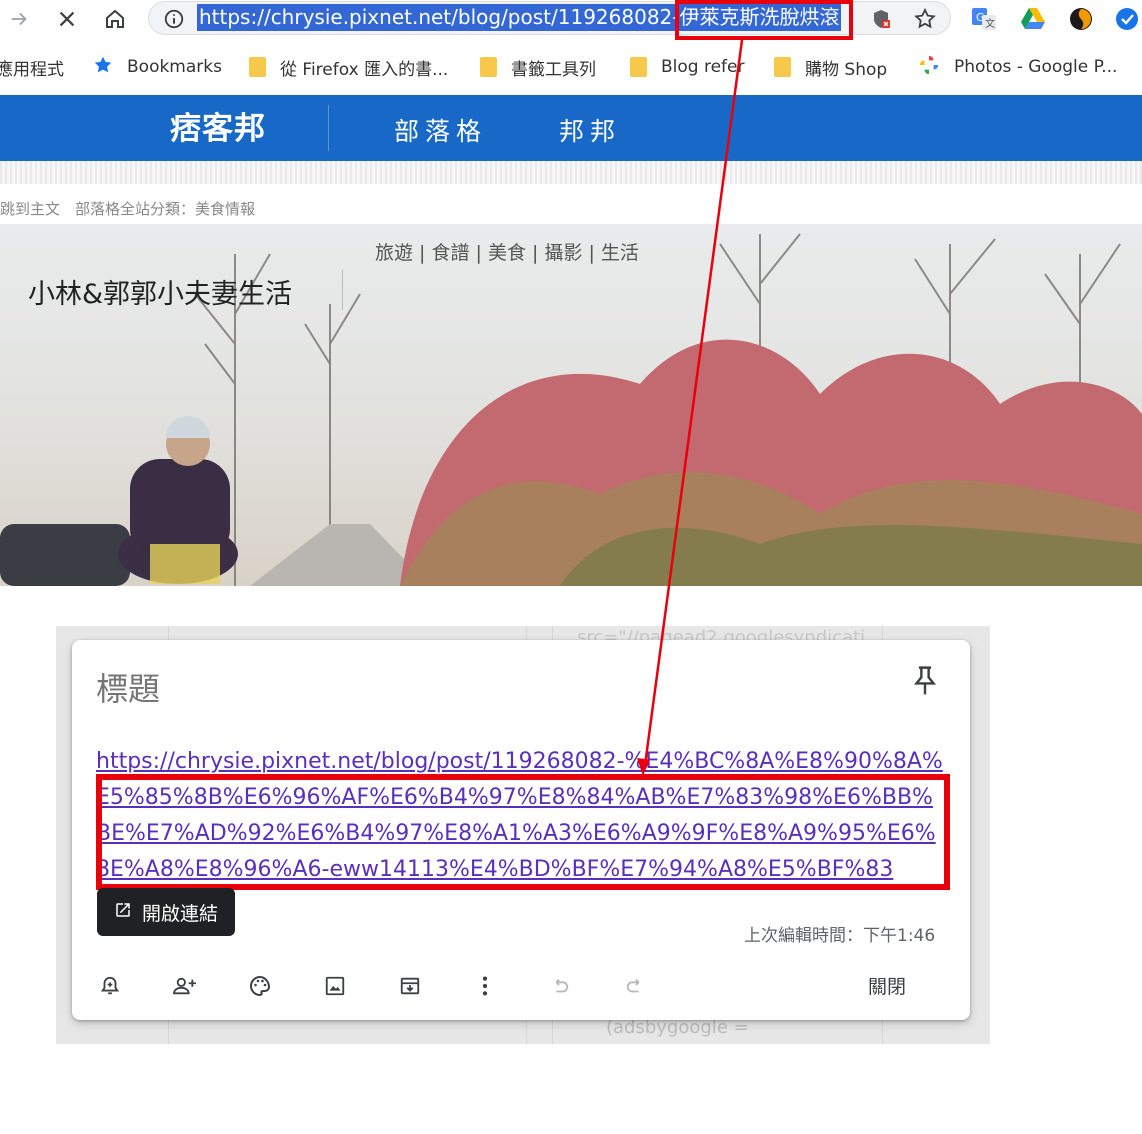 The image size is (1142, 1134). I want to click on link-highlight-box, so click(523, 832).